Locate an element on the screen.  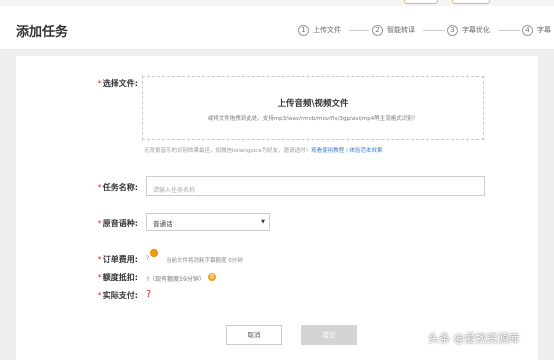
language-selected-value: 普通话 is located at coordinates (163, 224).